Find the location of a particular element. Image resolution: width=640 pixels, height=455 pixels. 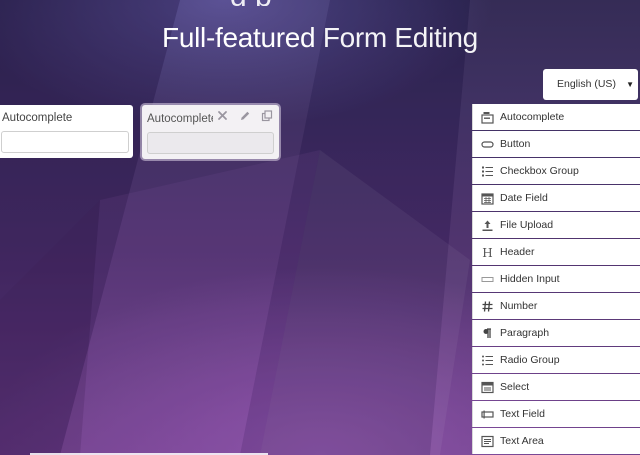

heading-strong: Full-featured is located at coordinates (239, 37).